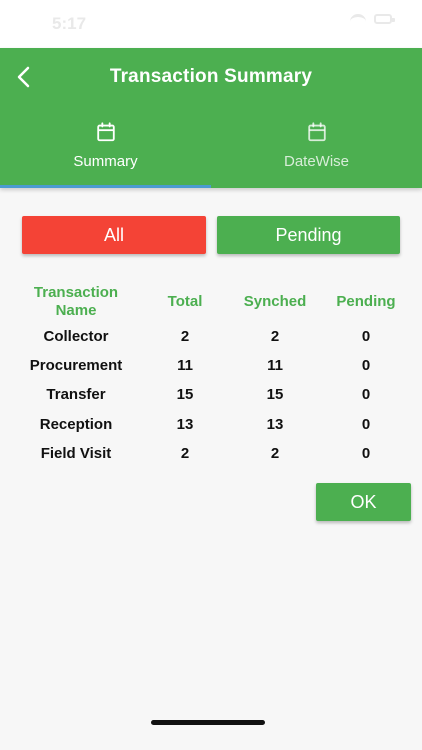 Image resolution: width=422 pixels, height=750 pixels. What do you see at coordinates (372, 21) in the screenshot?
I see `status-icons` at bounding box center [372, 21].